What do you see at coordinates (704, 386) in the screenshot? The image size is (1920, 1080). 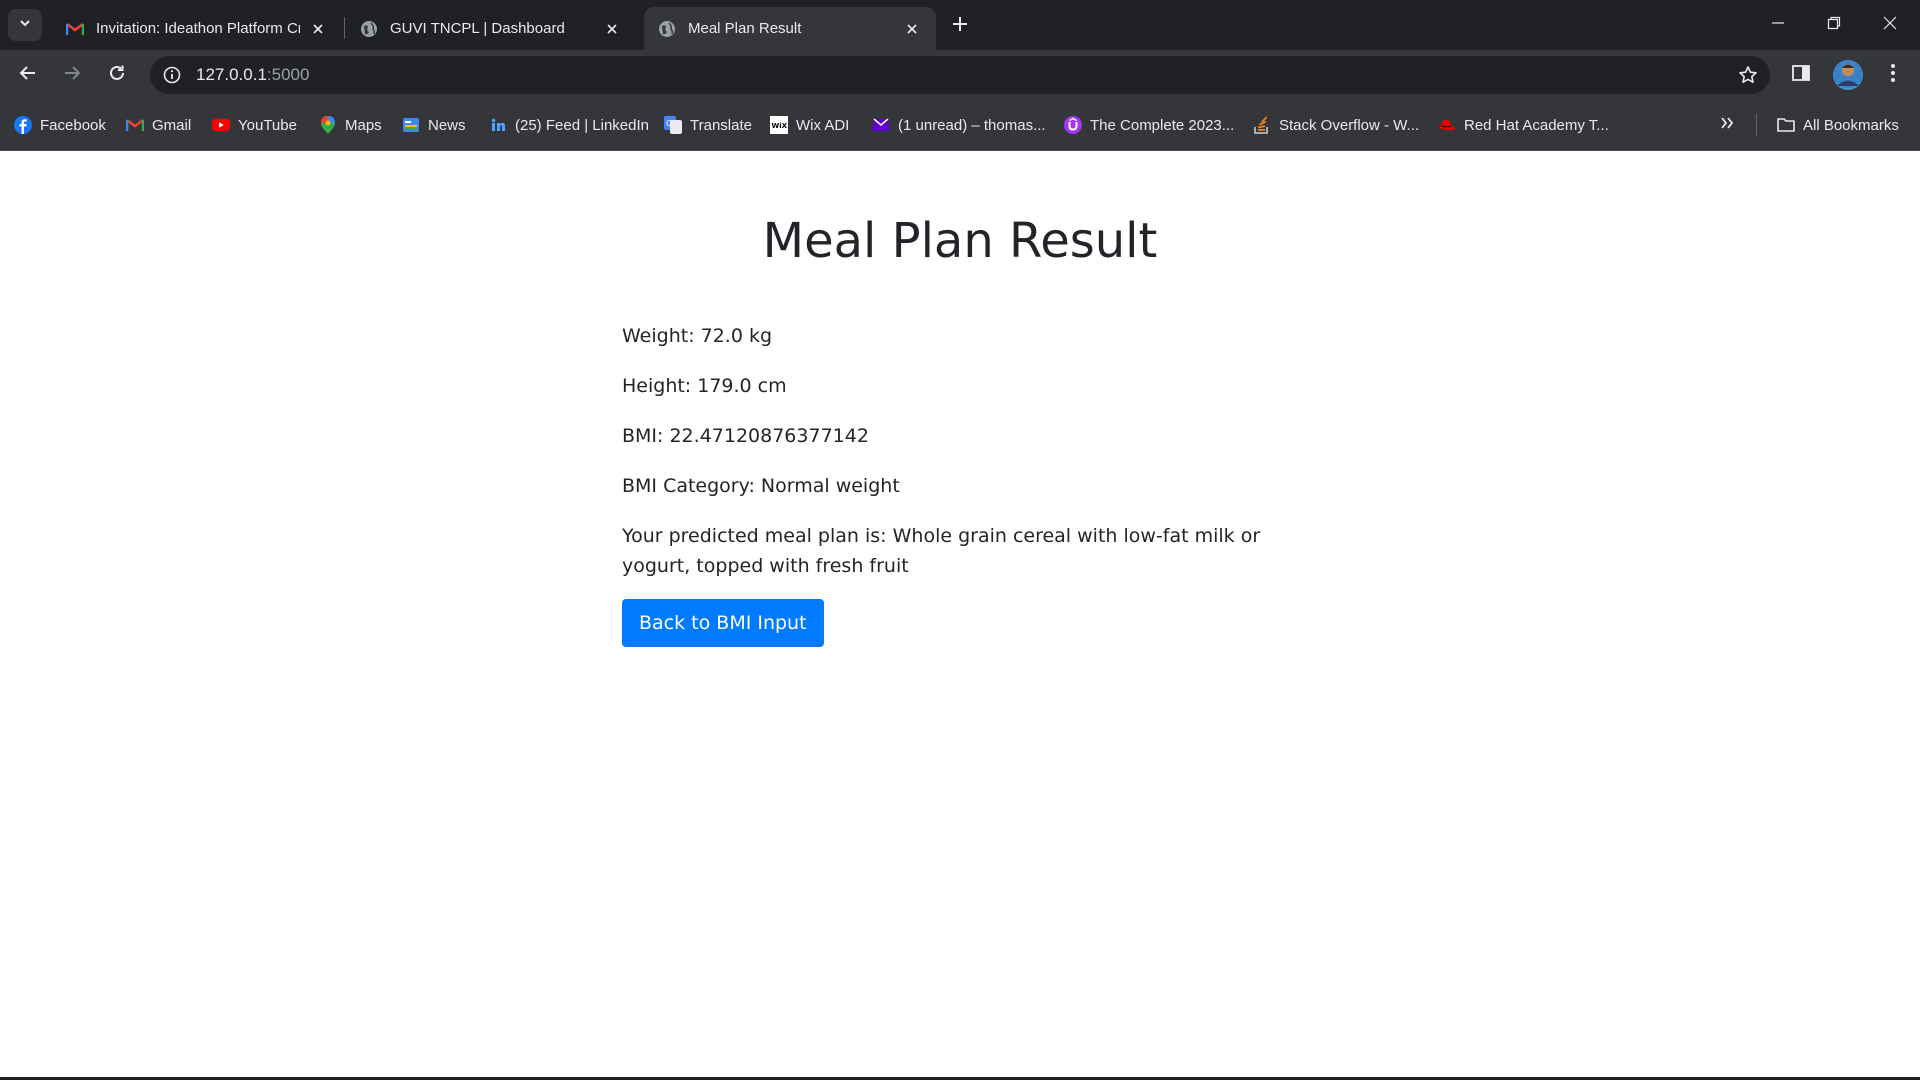 I see `height-text: Height: 179.0 cm` at bounding box center [704, 386].